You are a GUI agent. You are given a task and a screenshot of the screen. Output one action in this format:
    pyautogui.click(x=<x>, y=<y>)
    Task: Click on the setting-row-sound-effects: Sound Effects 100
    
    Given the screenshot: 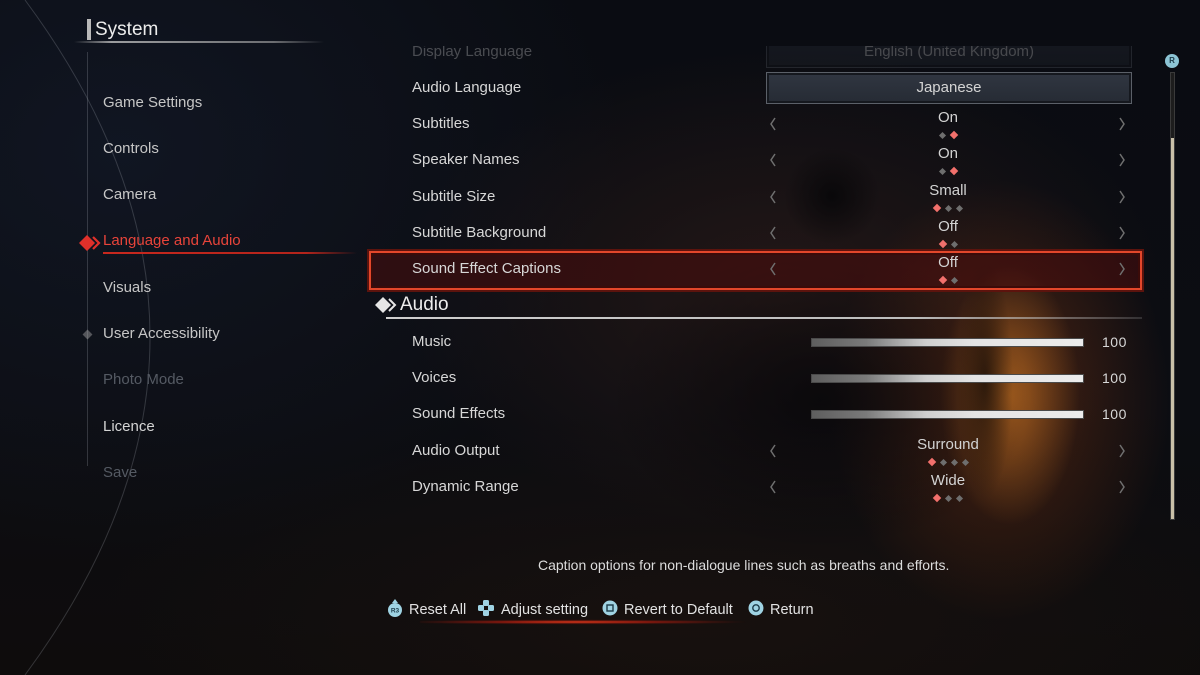 What is the action you would take?
    pyautogui.click(x=600, y=414)
    